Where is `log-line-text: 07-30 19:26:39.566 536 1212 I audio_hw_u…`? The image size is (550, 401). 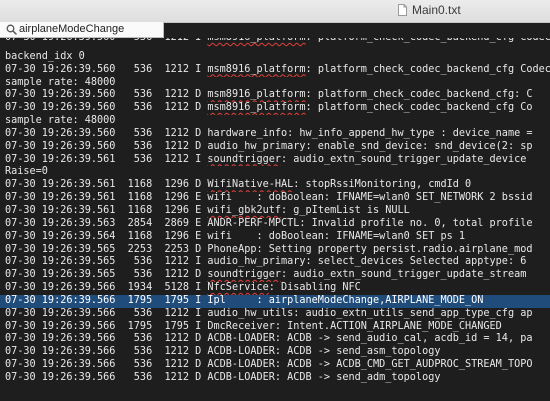
log-line-text: 07-30 19:26:39.566 536 1212 I audio_hw_u… is located at coordinates (269, 313).